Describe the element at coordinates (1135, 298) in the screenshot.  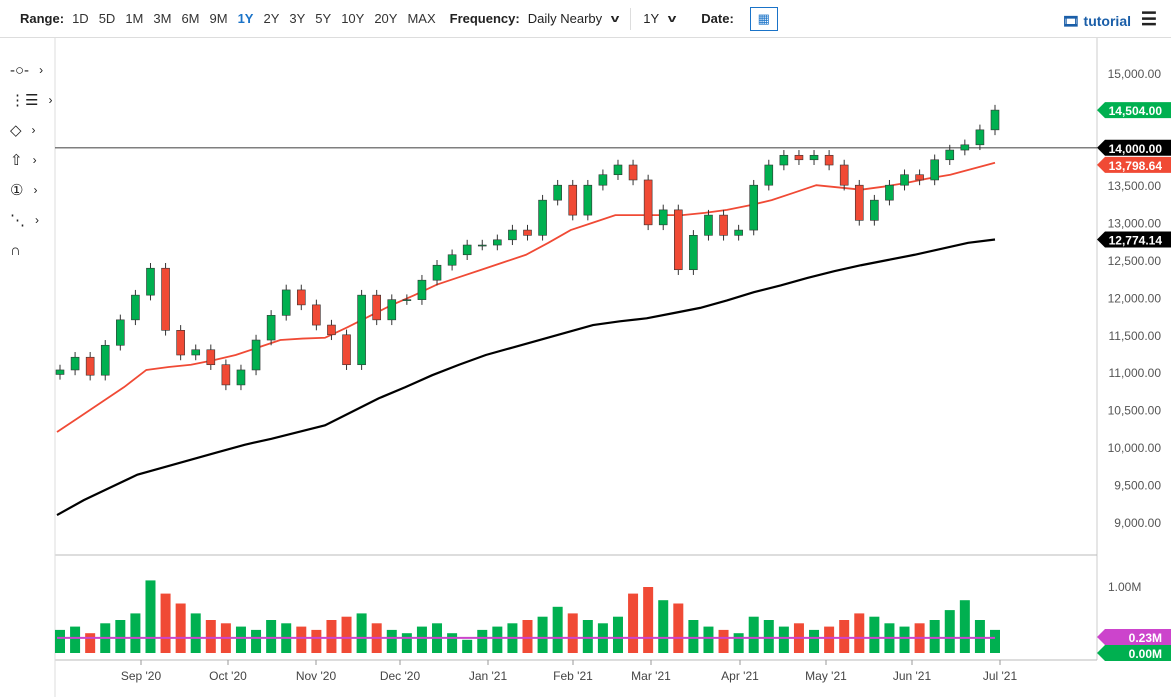
I see `y-tick-label: 12,000.00` at that location.